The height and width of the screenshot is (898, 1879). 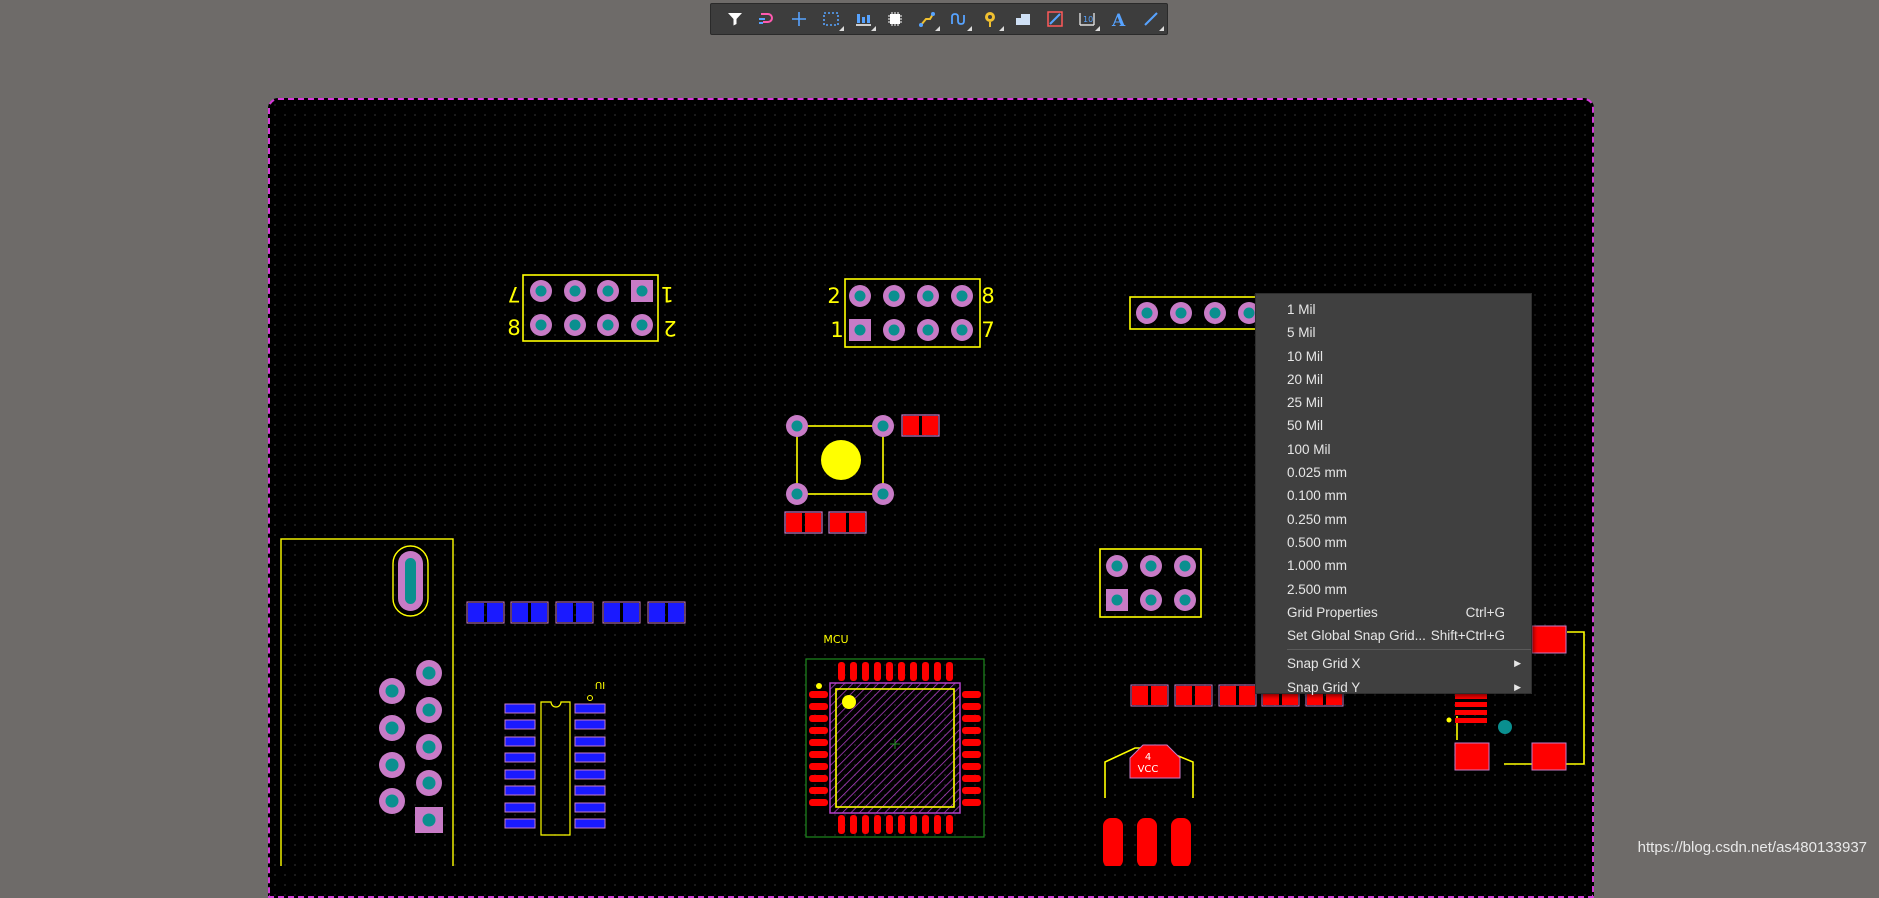 What do you see at coordinates (555, 757) in the screenshot?
I see `soic-ic-u1: IU` at bounding box center [555, 757].